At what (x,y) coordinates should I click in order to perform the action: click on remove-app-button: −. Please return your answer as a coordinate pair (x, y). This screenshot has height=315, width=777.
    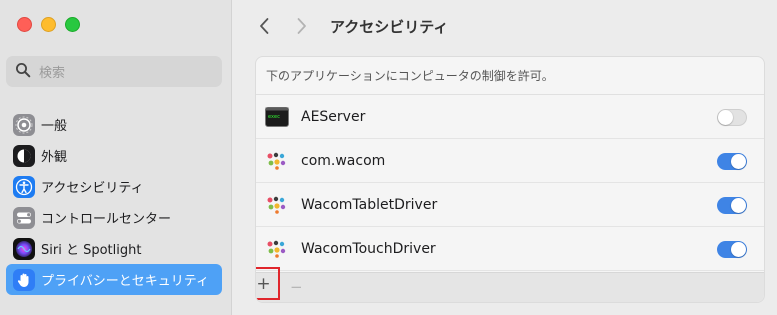
    Looking at the image, I should click on (296, 287).